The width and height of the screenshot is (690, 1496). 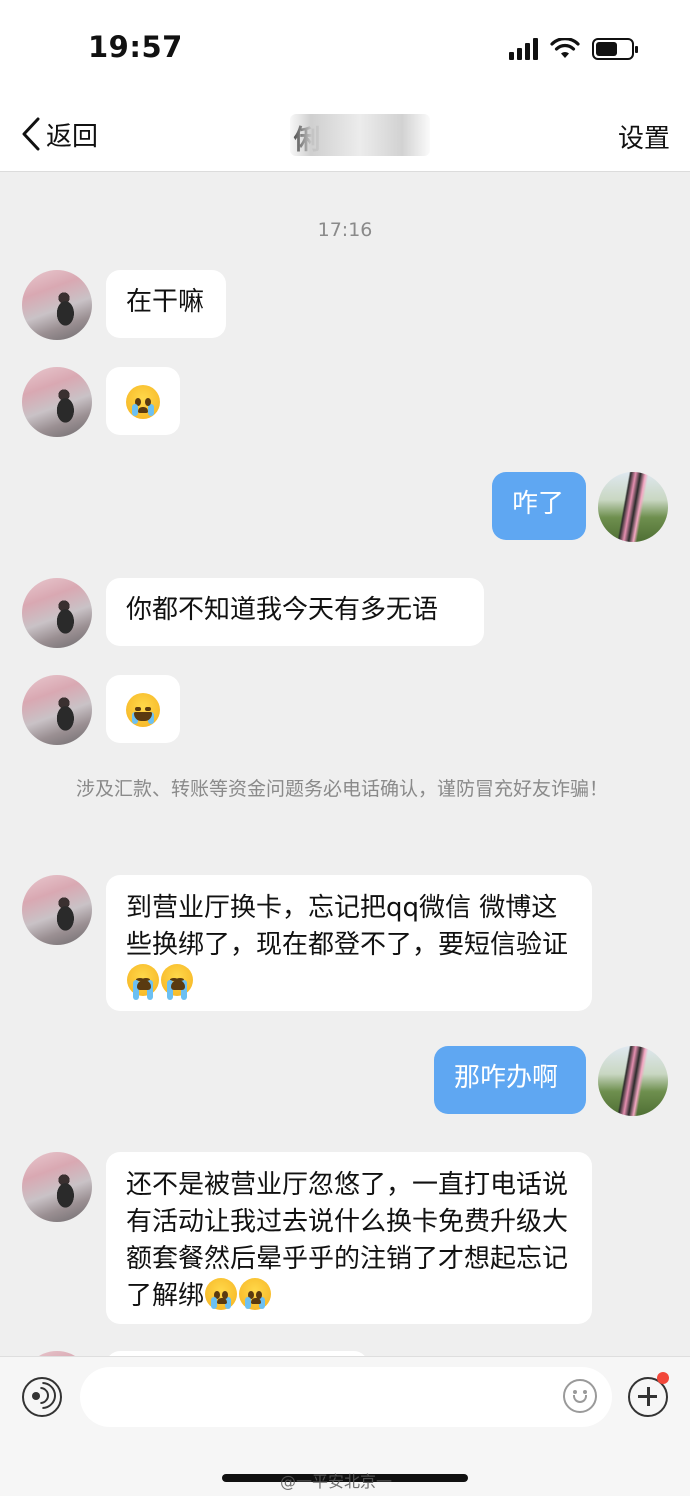 What do you see at coordinates (282, 610) in the screenshot?
I see `message-text: 你都不知道我今天有多无语` at bounding box center [282, 610].